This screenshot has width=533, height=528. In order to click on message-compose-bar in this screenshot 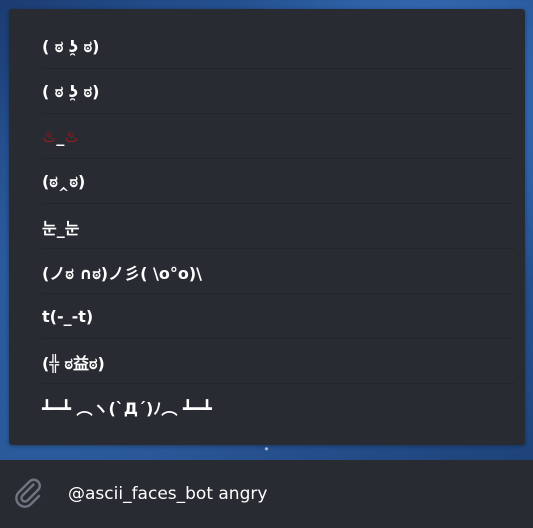, I will do `click(266, 494)`.